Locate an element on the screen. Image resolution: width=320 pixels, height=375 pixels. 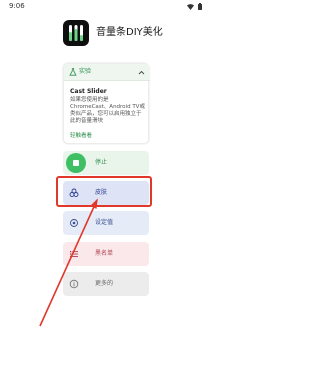
experiment-card-header: 实验 is located at coordinates (107, 72).